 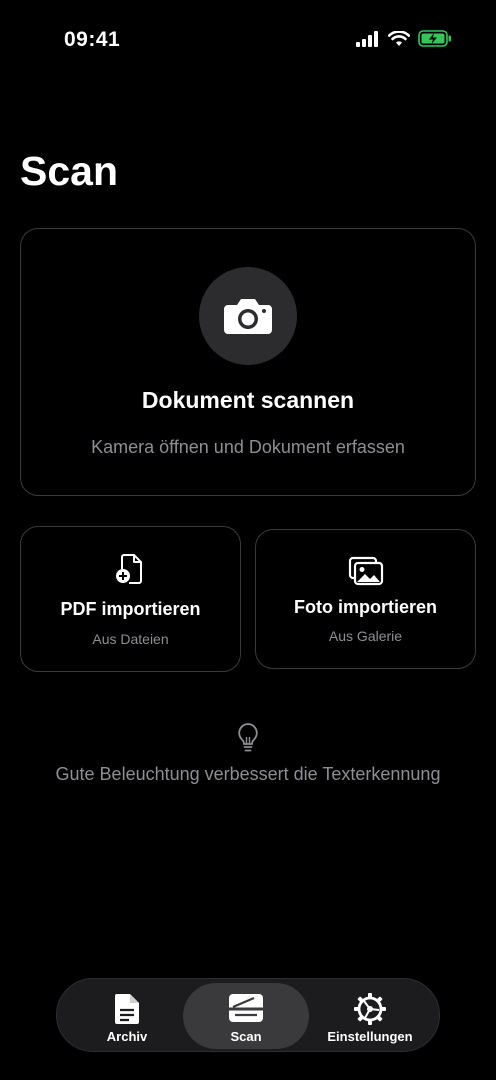 I want to click on pdf-card-title: PDF importieren, so click(x=130, y=609).